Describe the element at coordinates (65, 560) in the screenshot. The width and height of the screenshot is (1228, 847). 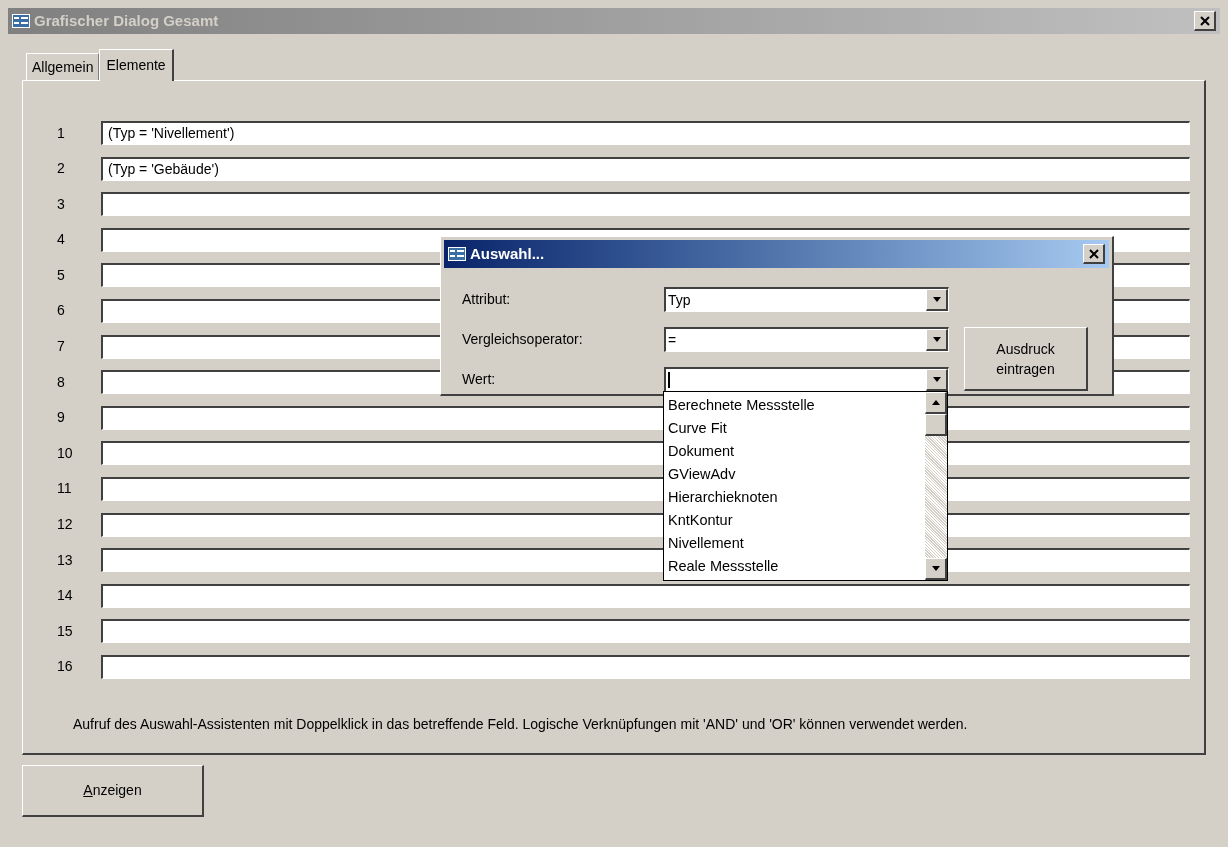
I see `row-number: 13` at that location.